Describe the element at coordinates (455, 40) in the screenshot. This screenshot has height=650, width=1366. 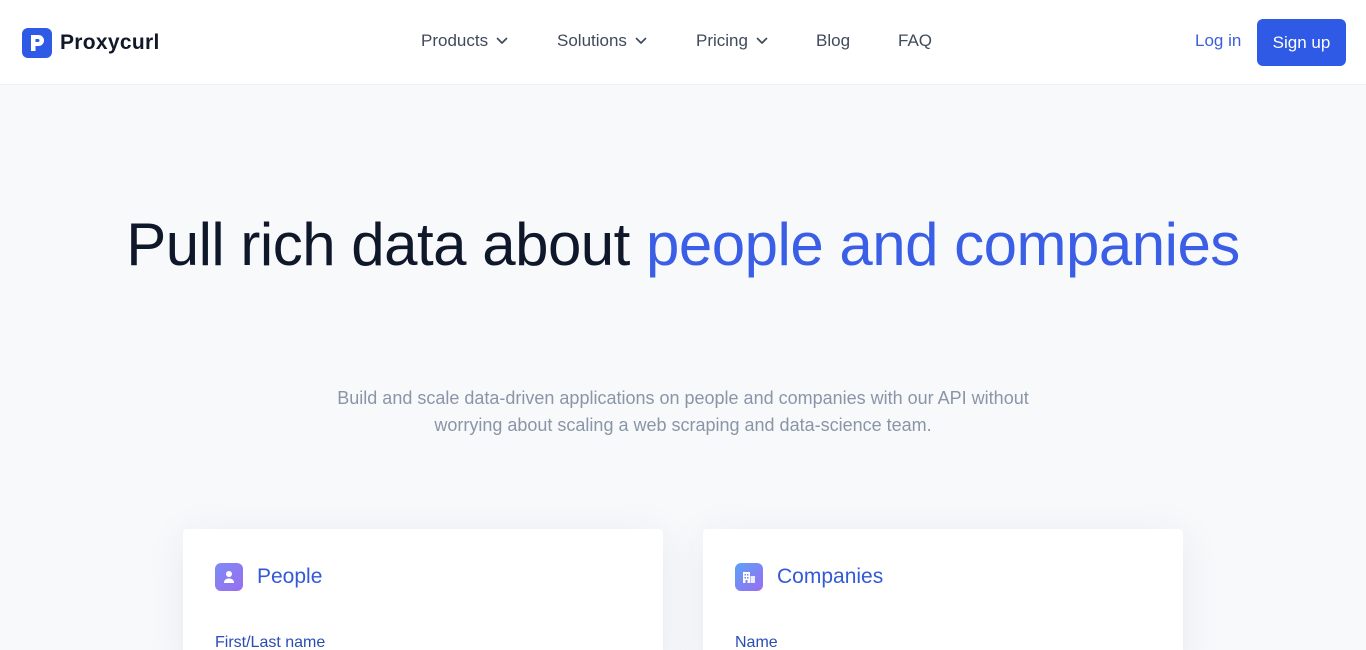
I see `nav-products-label: Products` at that location.